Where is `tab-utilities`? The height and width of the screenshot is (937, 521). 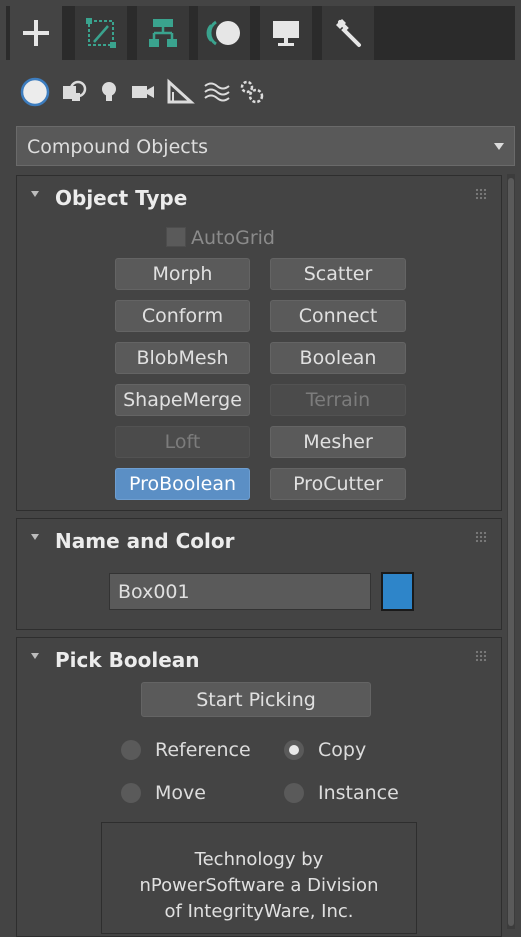
tab-utilities is located at coordinates (348, 33).